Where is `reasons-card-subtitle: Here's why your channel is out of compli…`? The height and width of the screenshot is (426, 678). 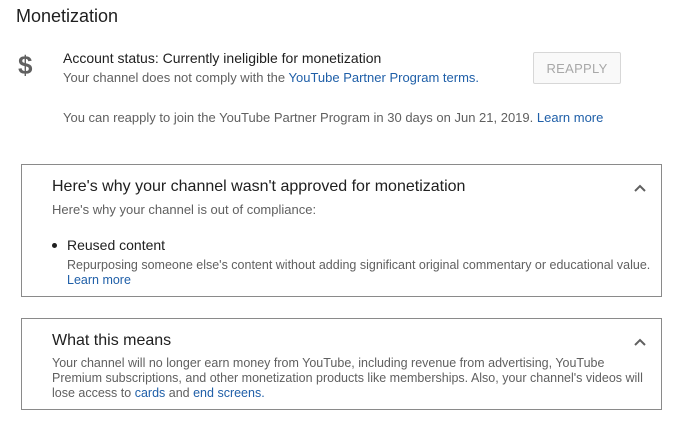 reasons-card-subtitle: Here's why your channel is out of compli… is located at coordinates (184, 209).